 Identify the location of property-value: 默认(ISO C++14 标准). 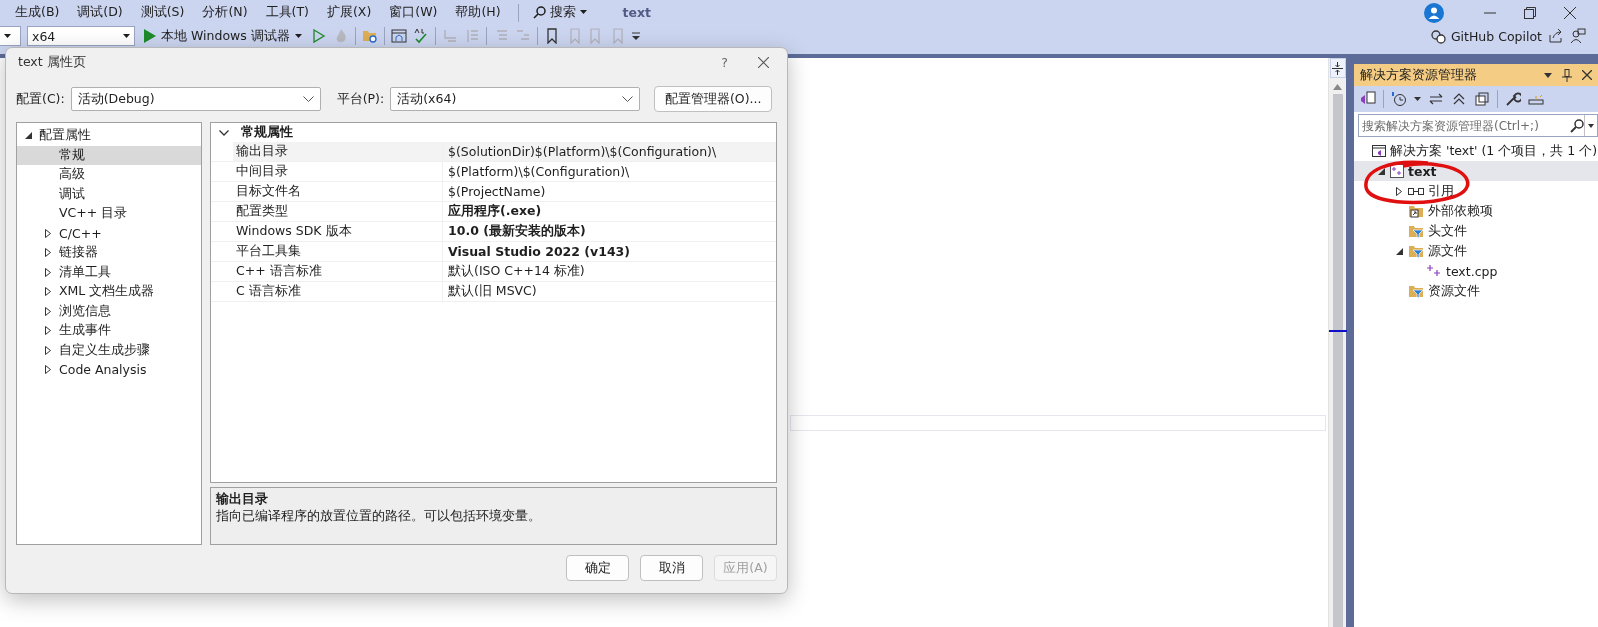
(609, 271).